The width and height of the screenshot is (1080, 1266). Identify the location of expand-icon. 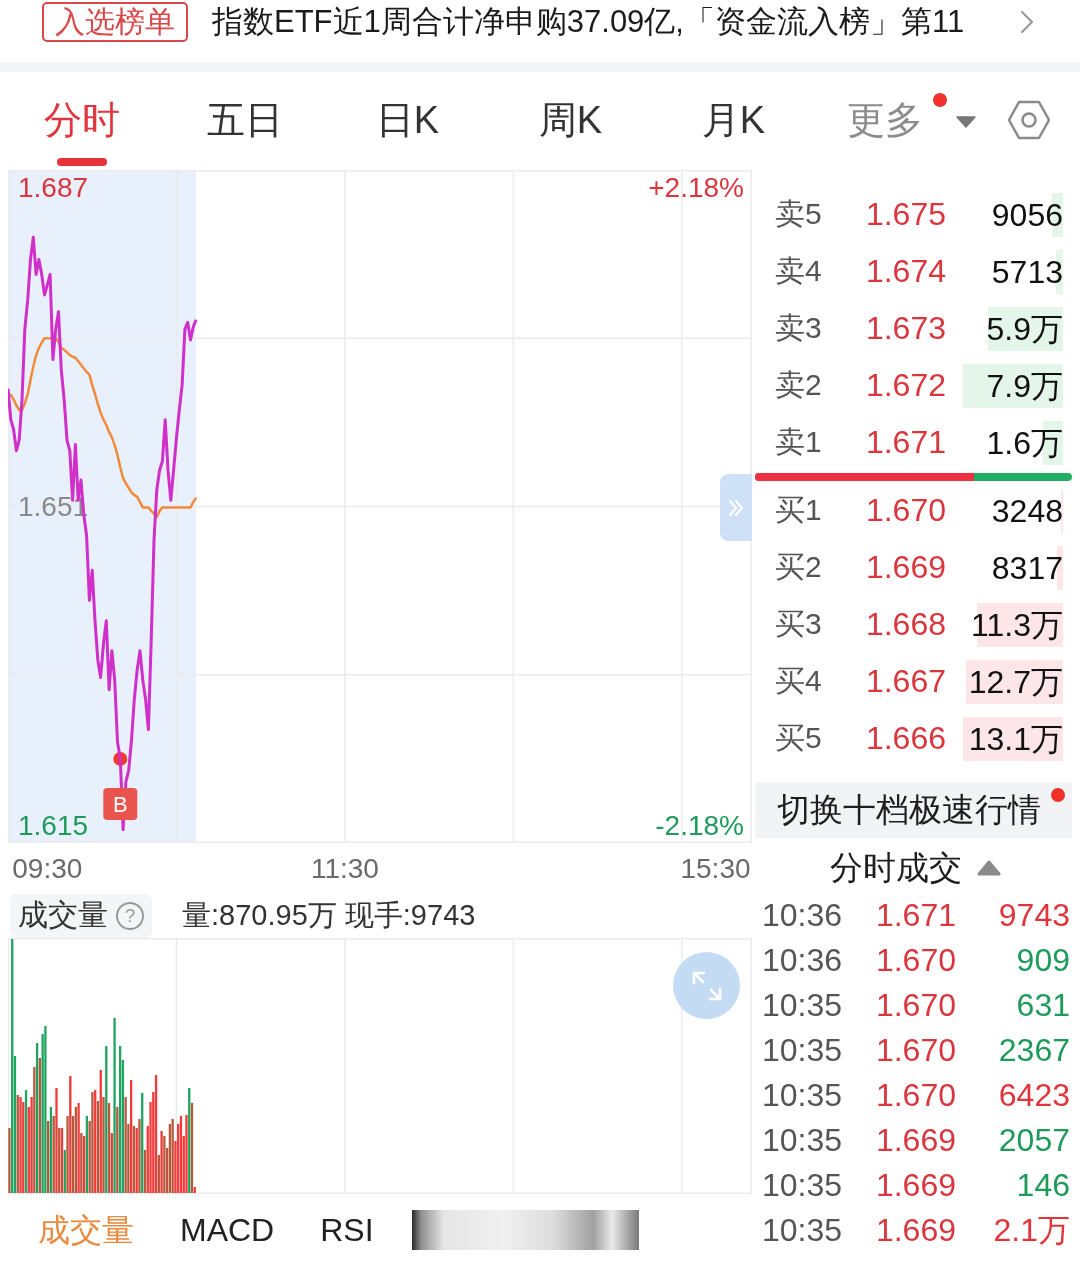
(706, 985).